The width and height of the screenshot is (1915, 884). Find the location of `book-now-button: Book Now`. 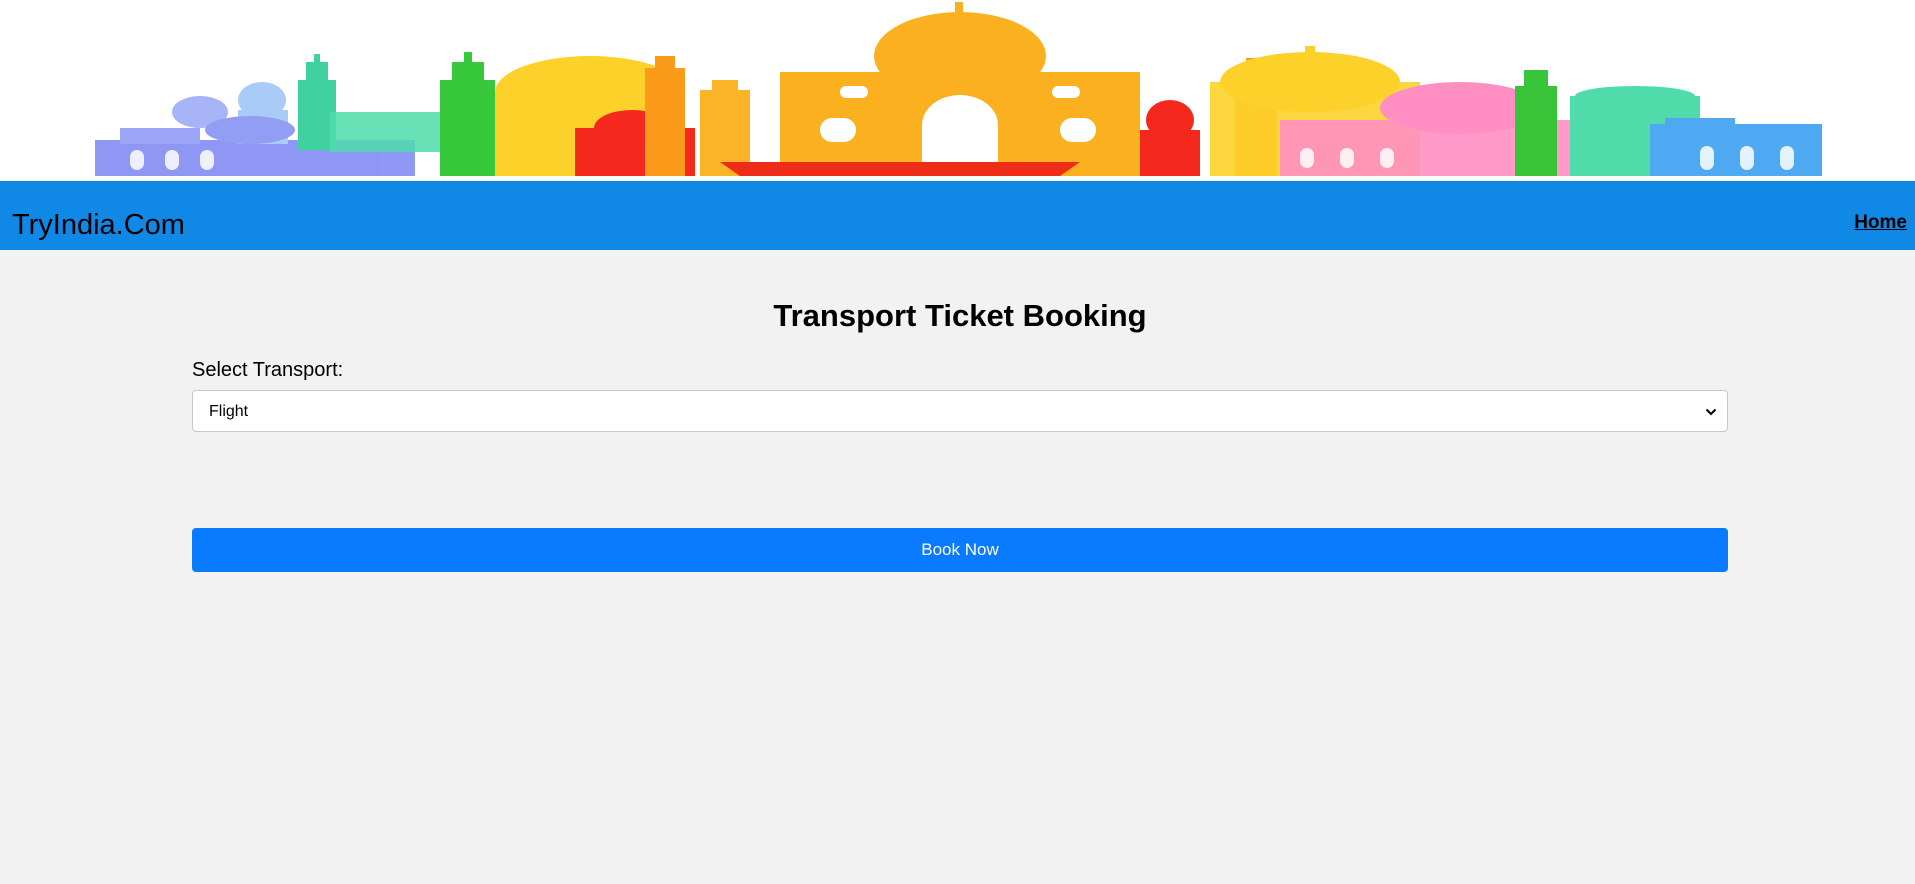

book-now-button: Book Now is located at coordinates (960, 550).